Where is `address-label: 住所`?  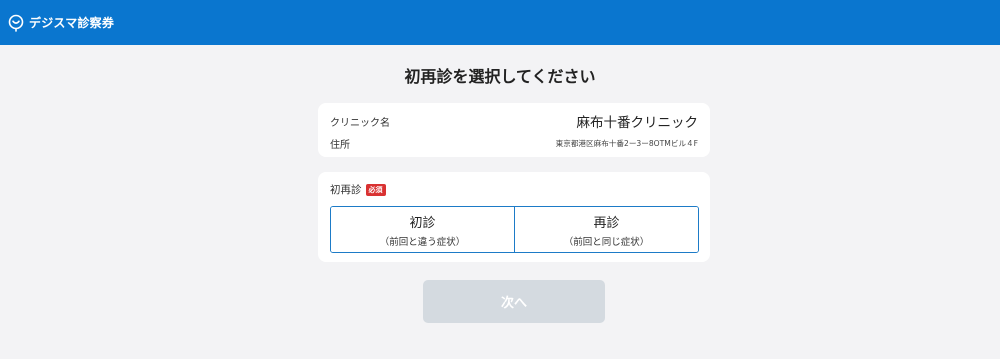
address-label: 住所 is located at coordinates (340, 145).